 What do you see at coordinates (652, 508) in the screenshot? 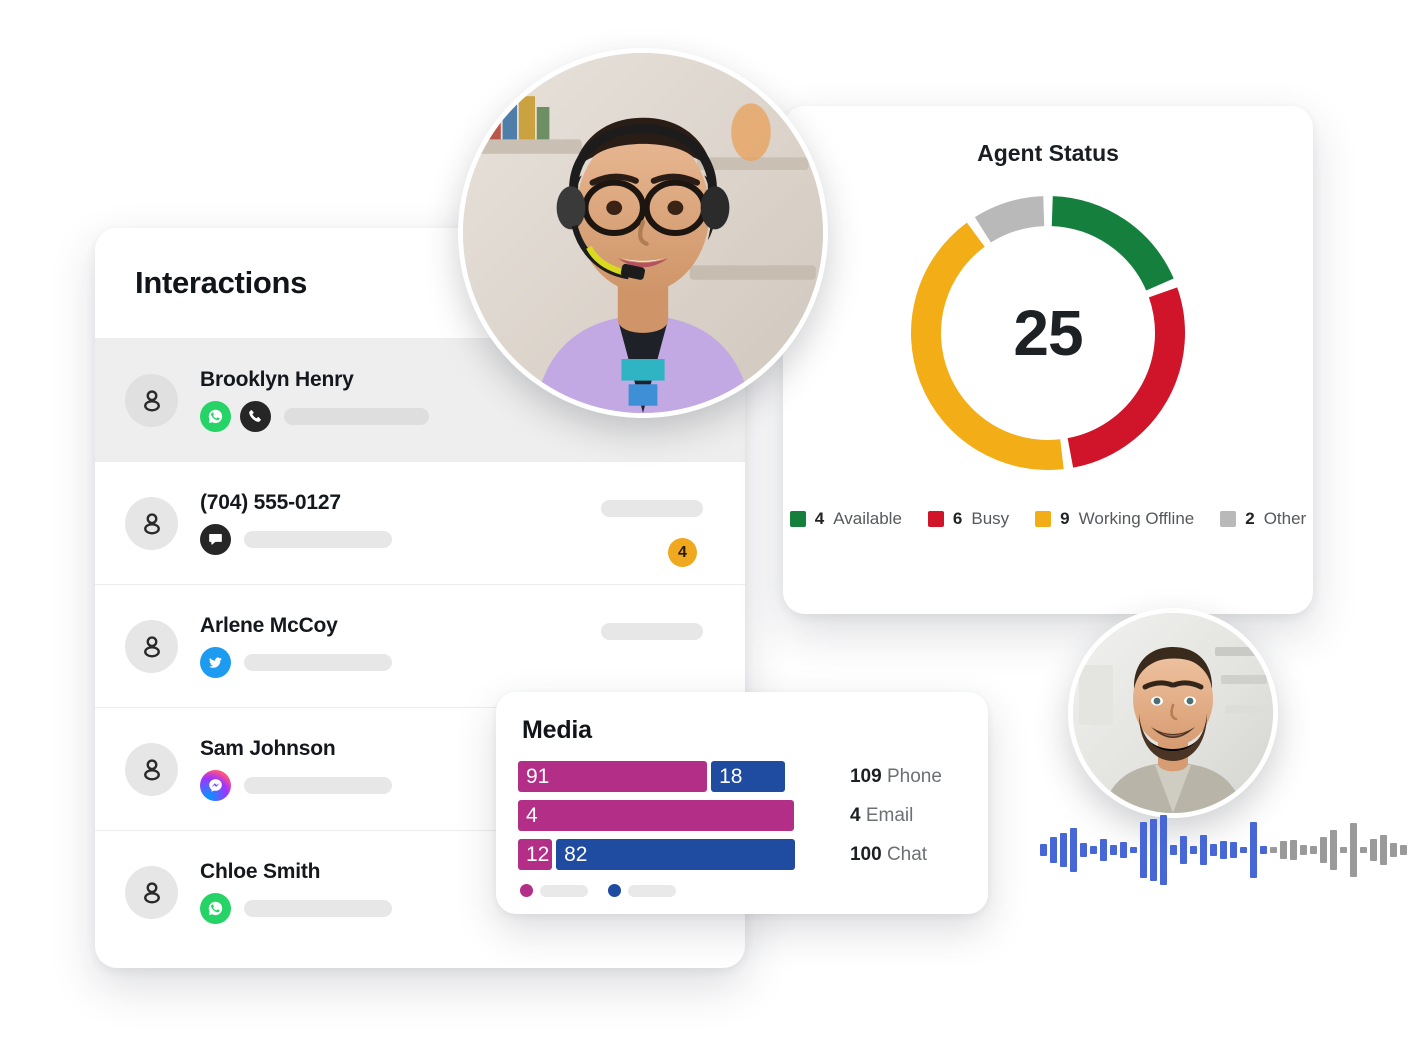
I see `interaction-timestamp-placeholder` at bounding box center [652, 508].